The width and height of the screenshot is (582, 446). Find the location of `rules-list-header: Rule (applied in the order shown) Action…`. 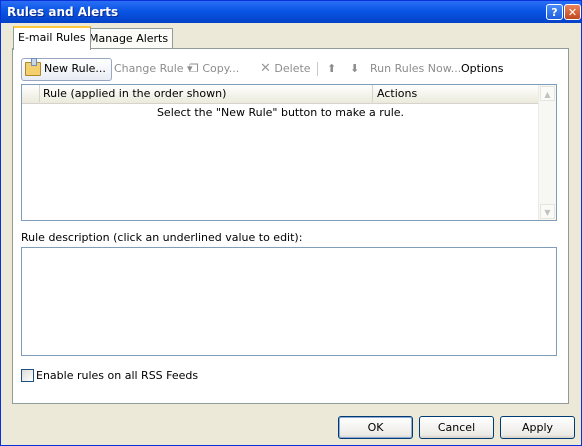

rules-list-header: Rule (applied in the order shown) Action… is located at coordinates (280, 94).